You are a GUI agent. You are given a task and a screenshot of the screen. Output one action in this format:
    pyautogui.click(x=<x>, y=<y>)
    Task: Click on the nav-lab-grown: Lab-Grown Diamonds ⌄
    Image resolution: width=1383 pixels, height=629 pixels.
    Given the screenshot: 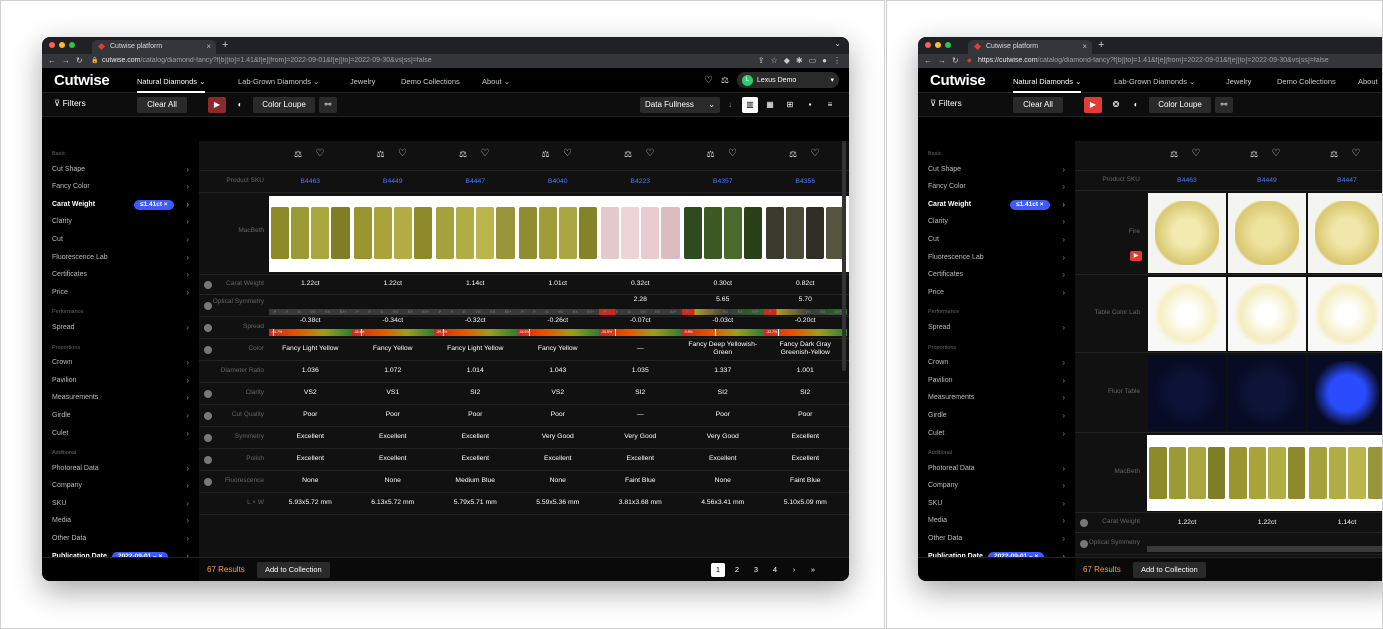 What is the action you would take?
    pyautogui.click(x=1154, y=81)
    